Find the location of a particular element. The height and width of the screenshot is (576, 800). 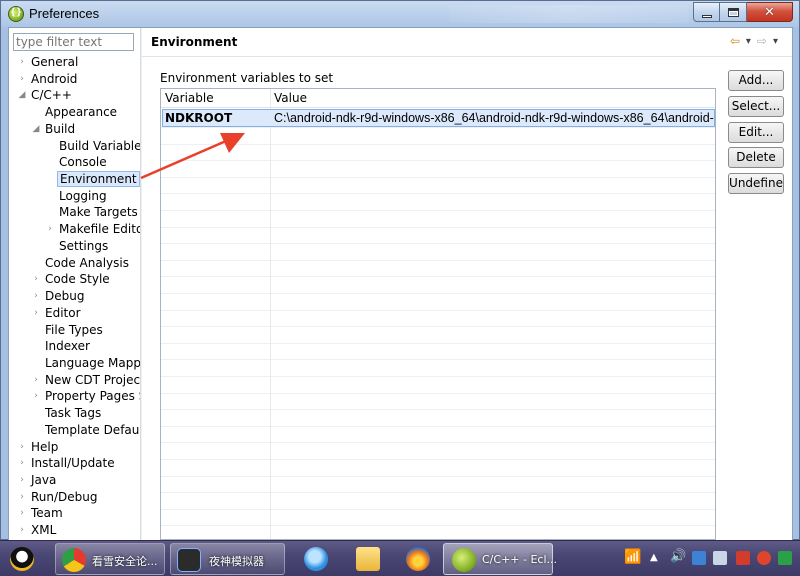

tree-item-label: Team is located at coordinates (47, 513).